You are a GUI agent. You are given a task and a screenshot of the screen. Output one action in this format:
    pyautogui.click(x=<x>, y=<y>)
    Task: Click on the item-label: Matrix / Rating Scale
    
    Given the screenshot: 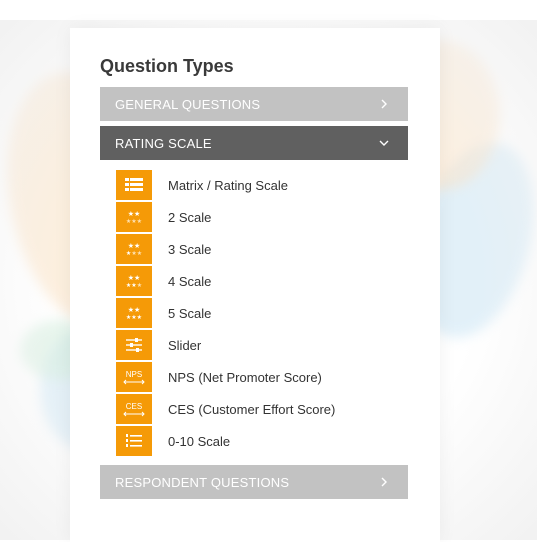 What is the action you would take?
    pyautogui.click(x=228, y=185)
    